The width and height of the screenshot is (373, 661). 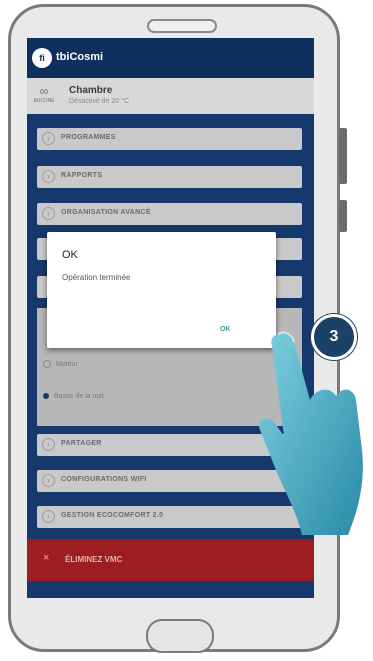 I want to click on pointing-hand-icon, so click(x=311, y=433).